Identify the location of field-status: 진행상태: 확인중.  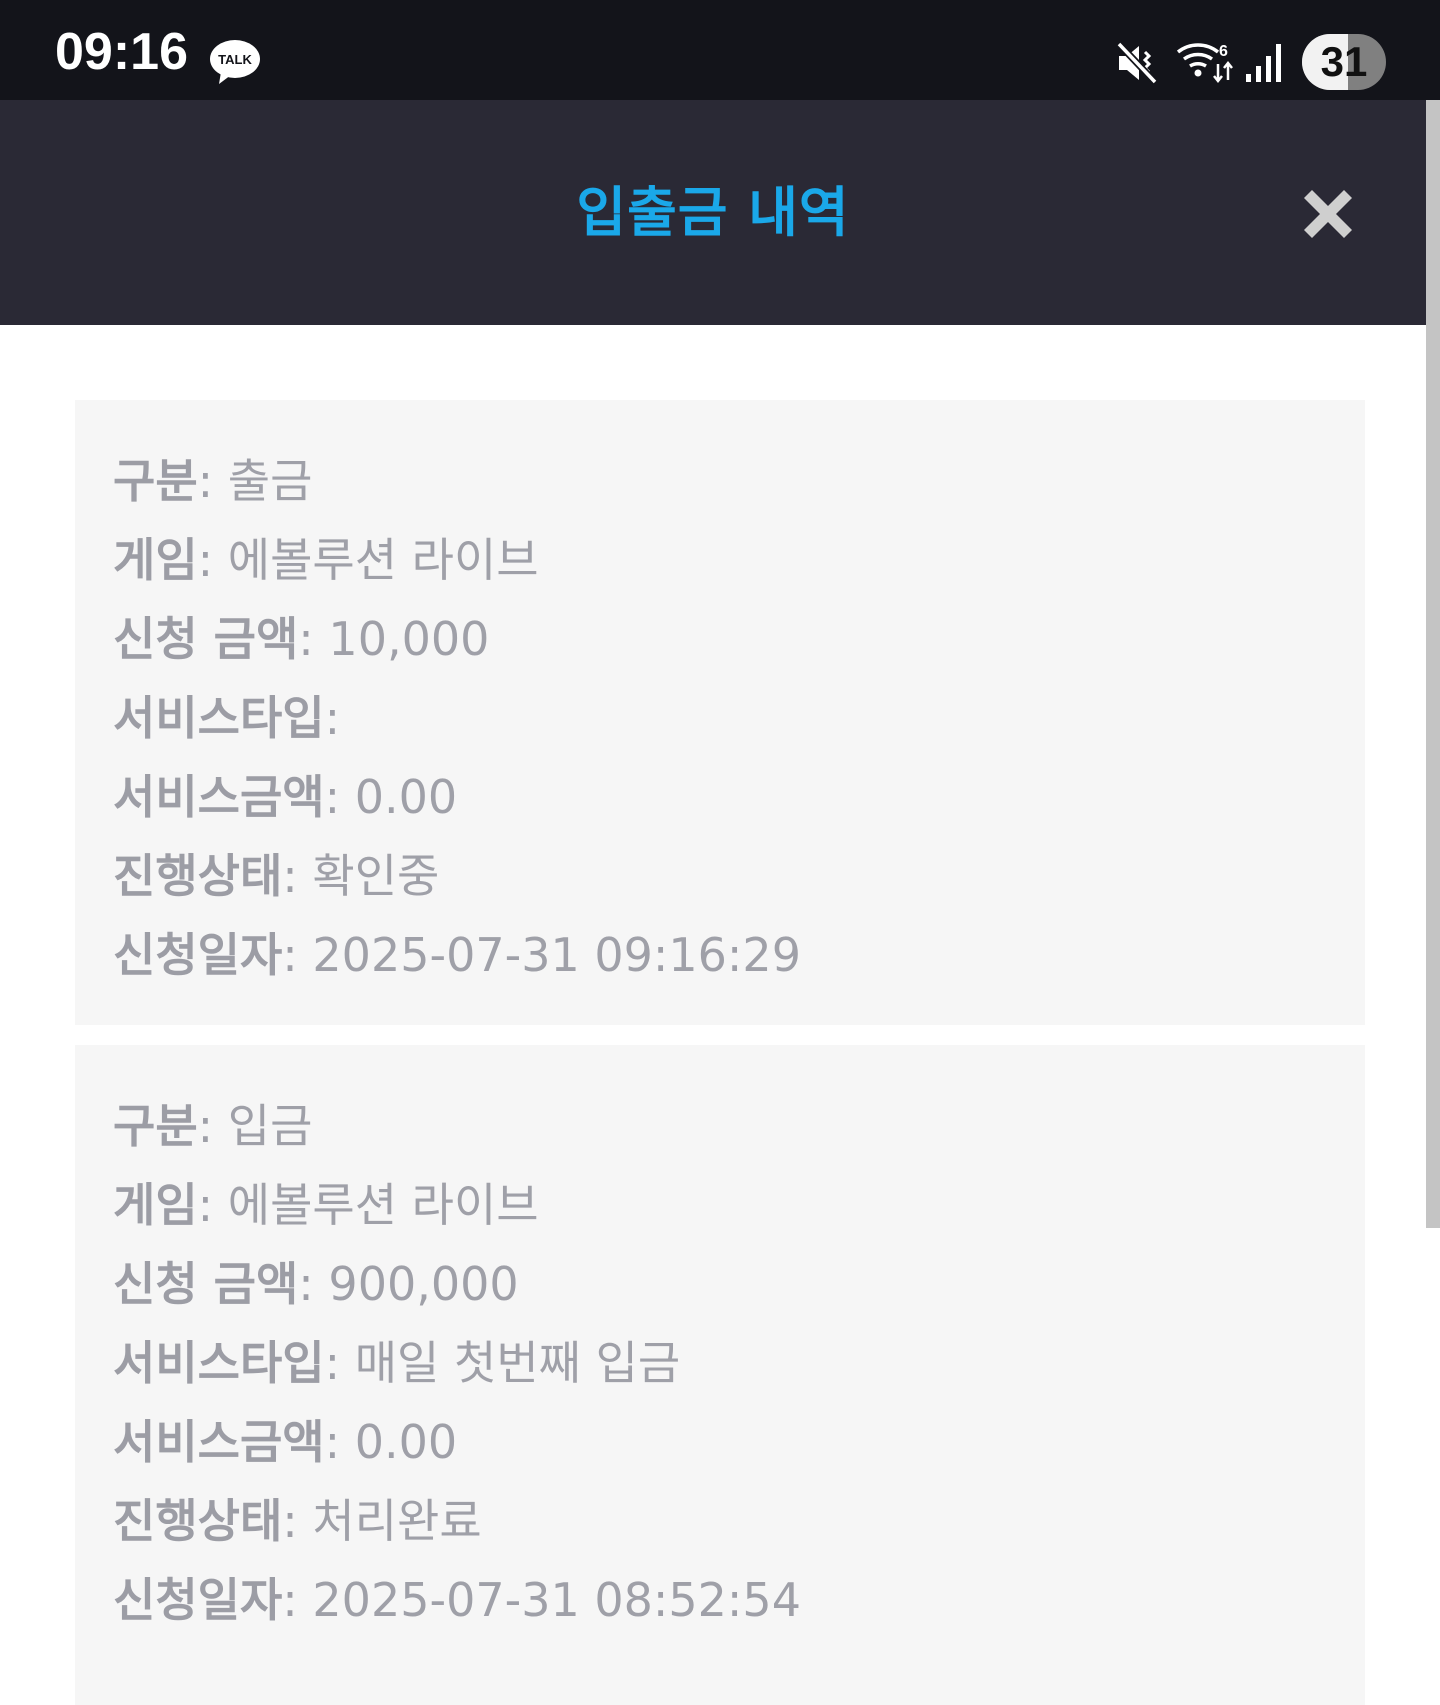
(276, 876).